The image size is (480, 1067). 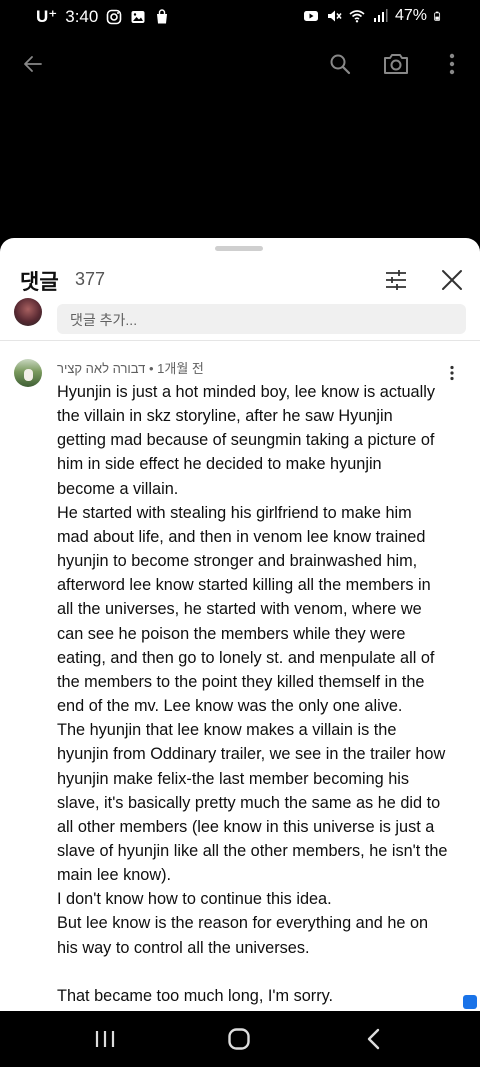 What do you see at coordinates (28, 373) in the screenshot?
I see `commenter-avatar` at bounding box center [28, 373].